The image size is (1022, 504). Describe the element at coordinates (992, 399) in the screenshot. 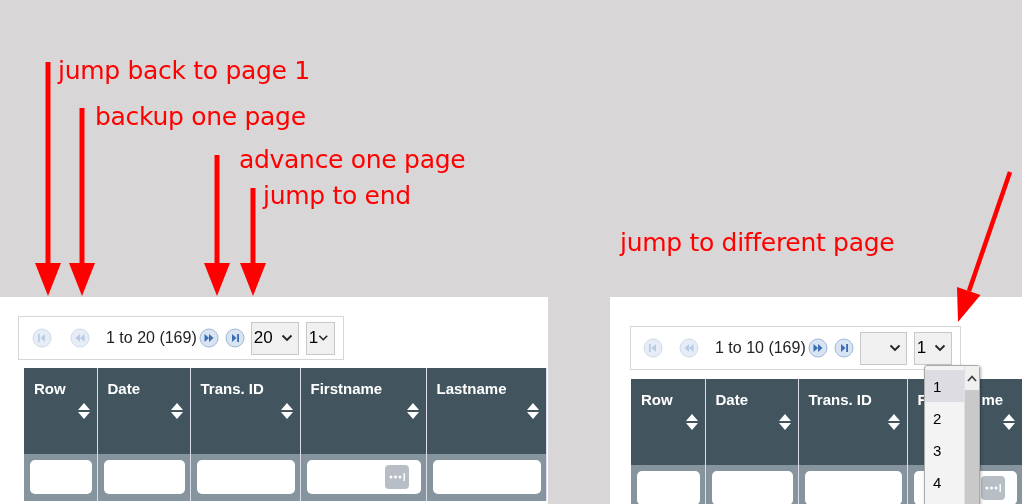

I see `column-label: me` at that location.